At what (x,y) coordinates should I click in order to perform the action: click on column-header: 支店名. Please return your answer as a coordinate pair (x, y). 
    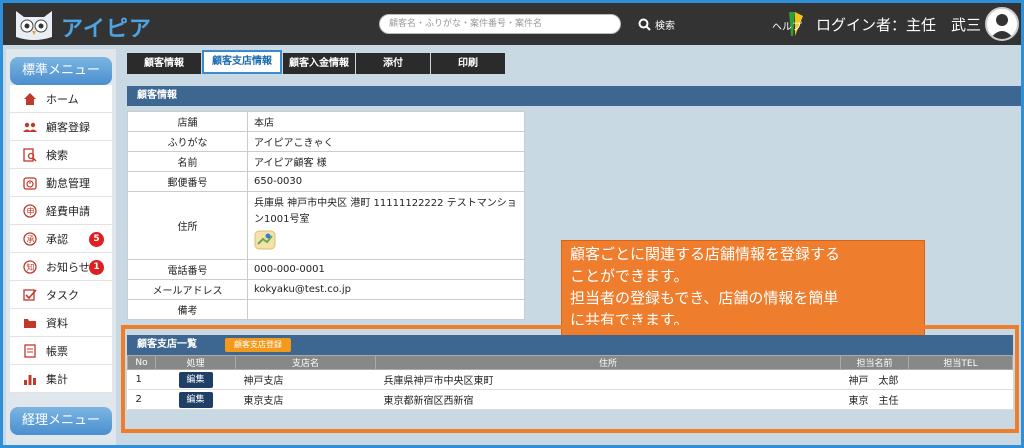
    Looking at the image, I should click on (305, 362).